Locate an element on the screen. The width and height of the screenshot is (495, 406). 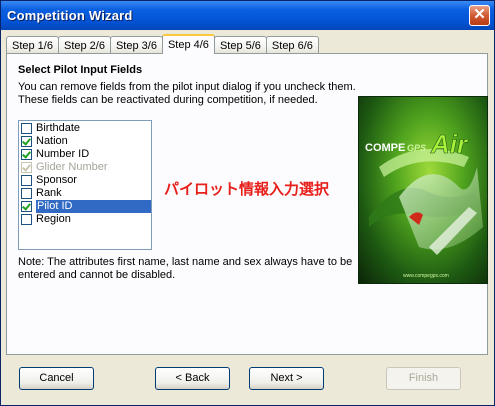
close-icon: ✕ is located at coordinates (479, 14).